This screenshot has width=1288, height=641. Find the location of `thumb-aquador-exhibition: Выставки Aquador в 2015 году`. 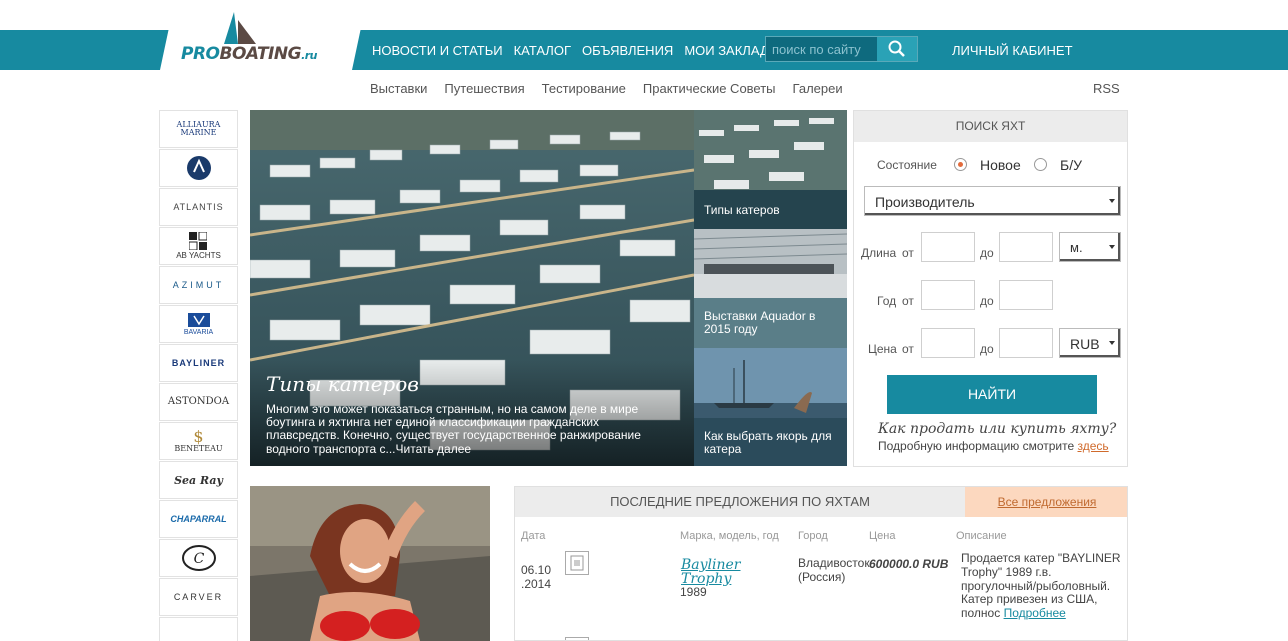

thumb-aquador-exhibition: Выставки Aquador в 2015 году is located at coordinates (770, 288).